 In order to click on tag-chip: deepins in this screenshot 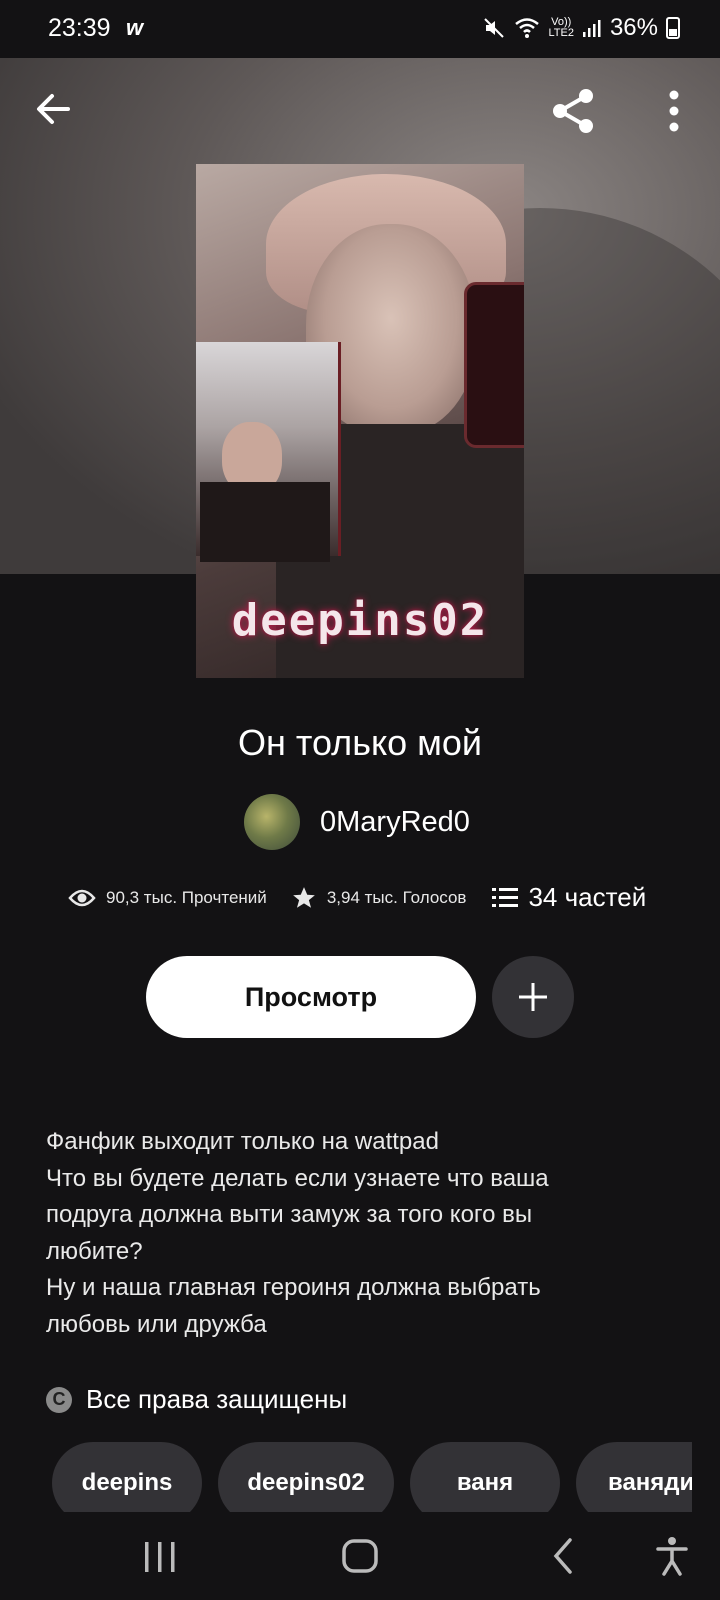, I will do `click(127, 1477)`.